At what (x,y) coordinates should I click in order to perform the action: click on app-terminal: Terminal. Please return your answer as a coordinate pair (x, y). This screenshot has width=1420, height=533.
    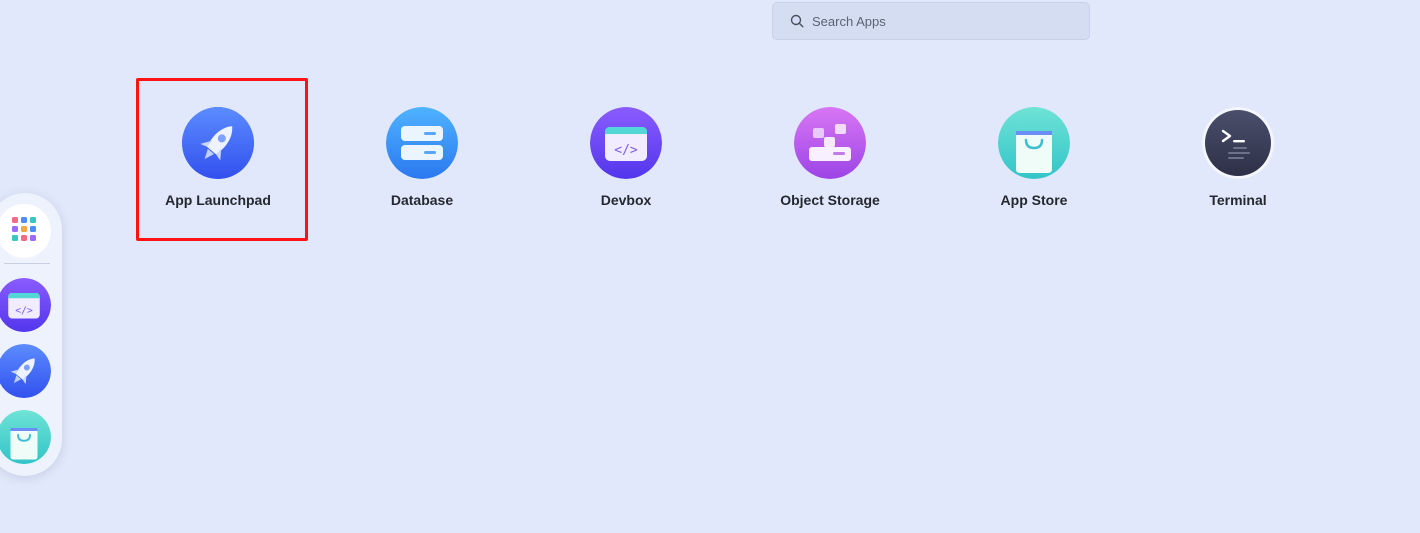
    Looking at the image, I should click on (1238, 157).